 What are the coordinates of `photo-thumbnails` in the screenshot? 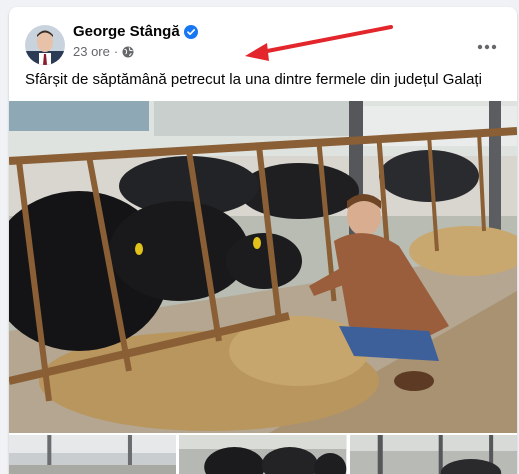 It's located at (263, 454).